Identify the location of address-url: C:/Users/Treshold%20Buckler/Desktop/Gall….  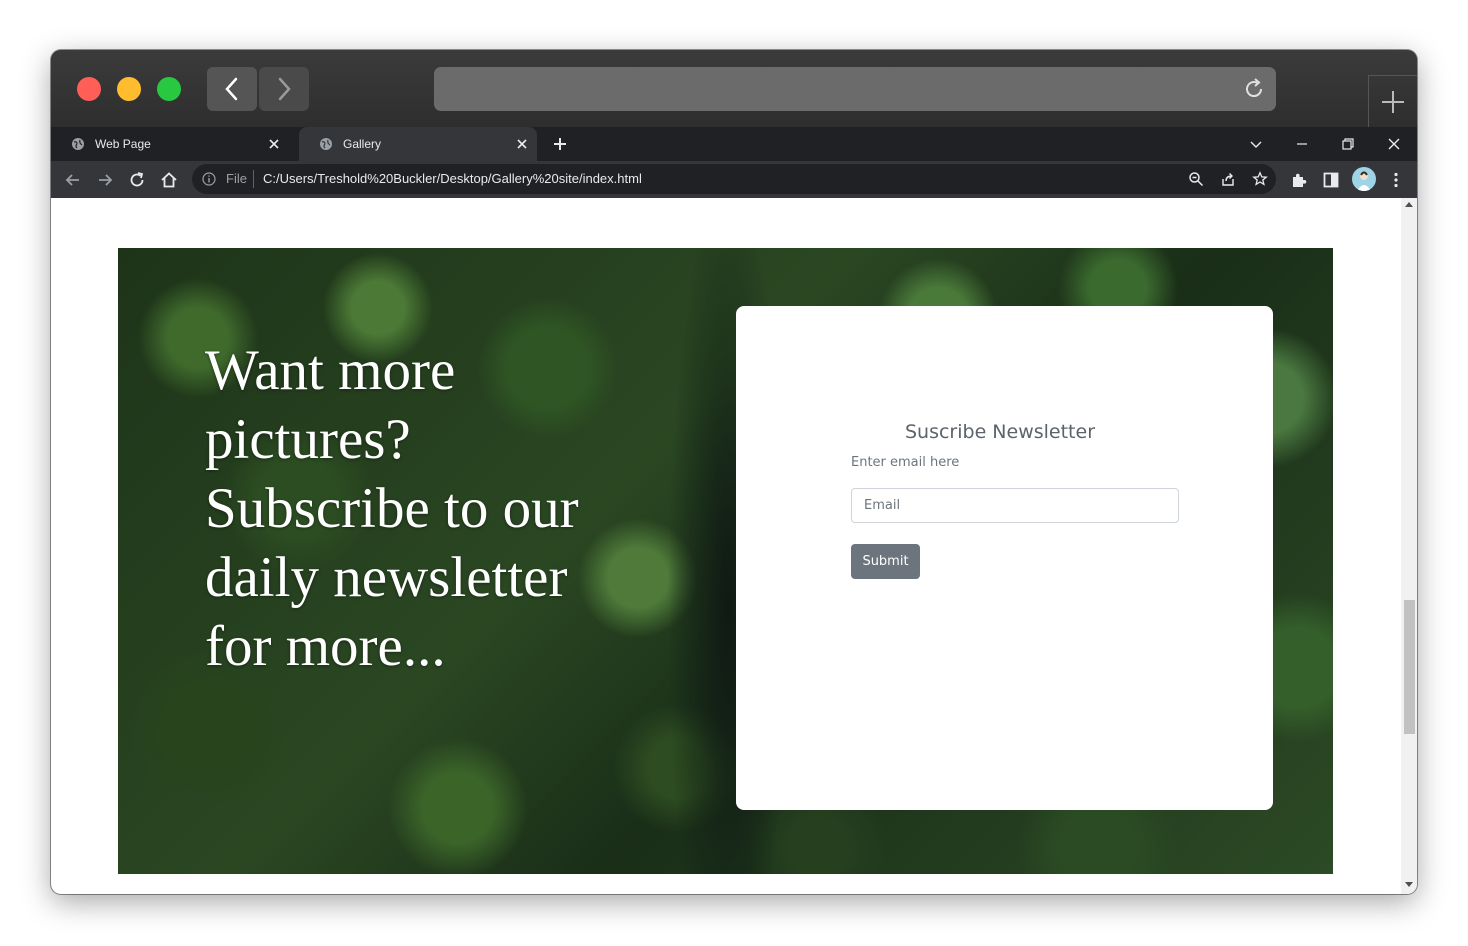
(452, 178).